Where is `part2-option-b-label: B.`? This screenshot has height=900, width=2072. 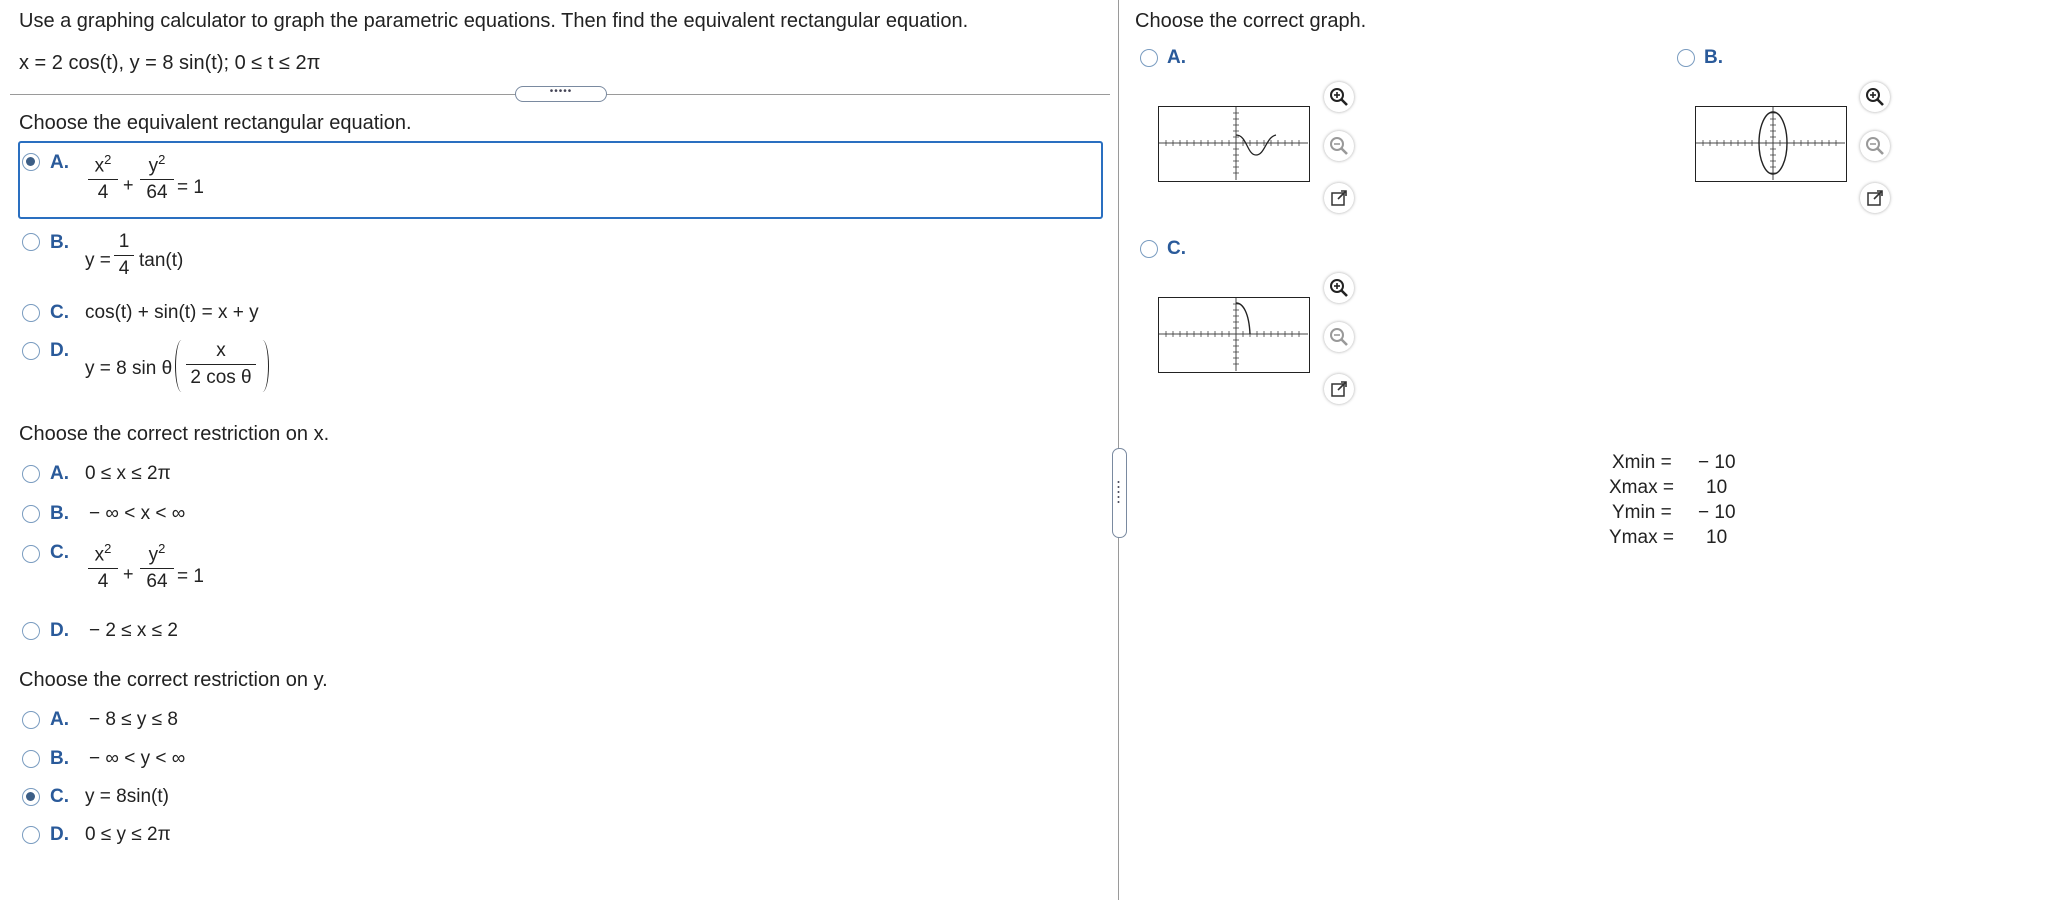 part2-option-b-label: B. is located at coordinates (59, 513).